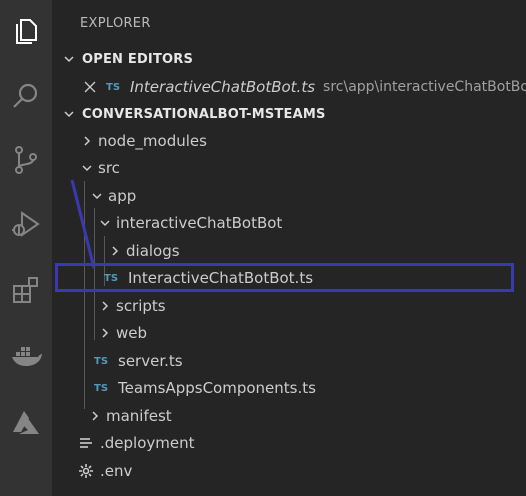 Image resolution: width=526 pixels, height=496 pixels. Describe the element at coordinates (150, 361) in the screenshot. I see `tree-label: server.ts` at that location.